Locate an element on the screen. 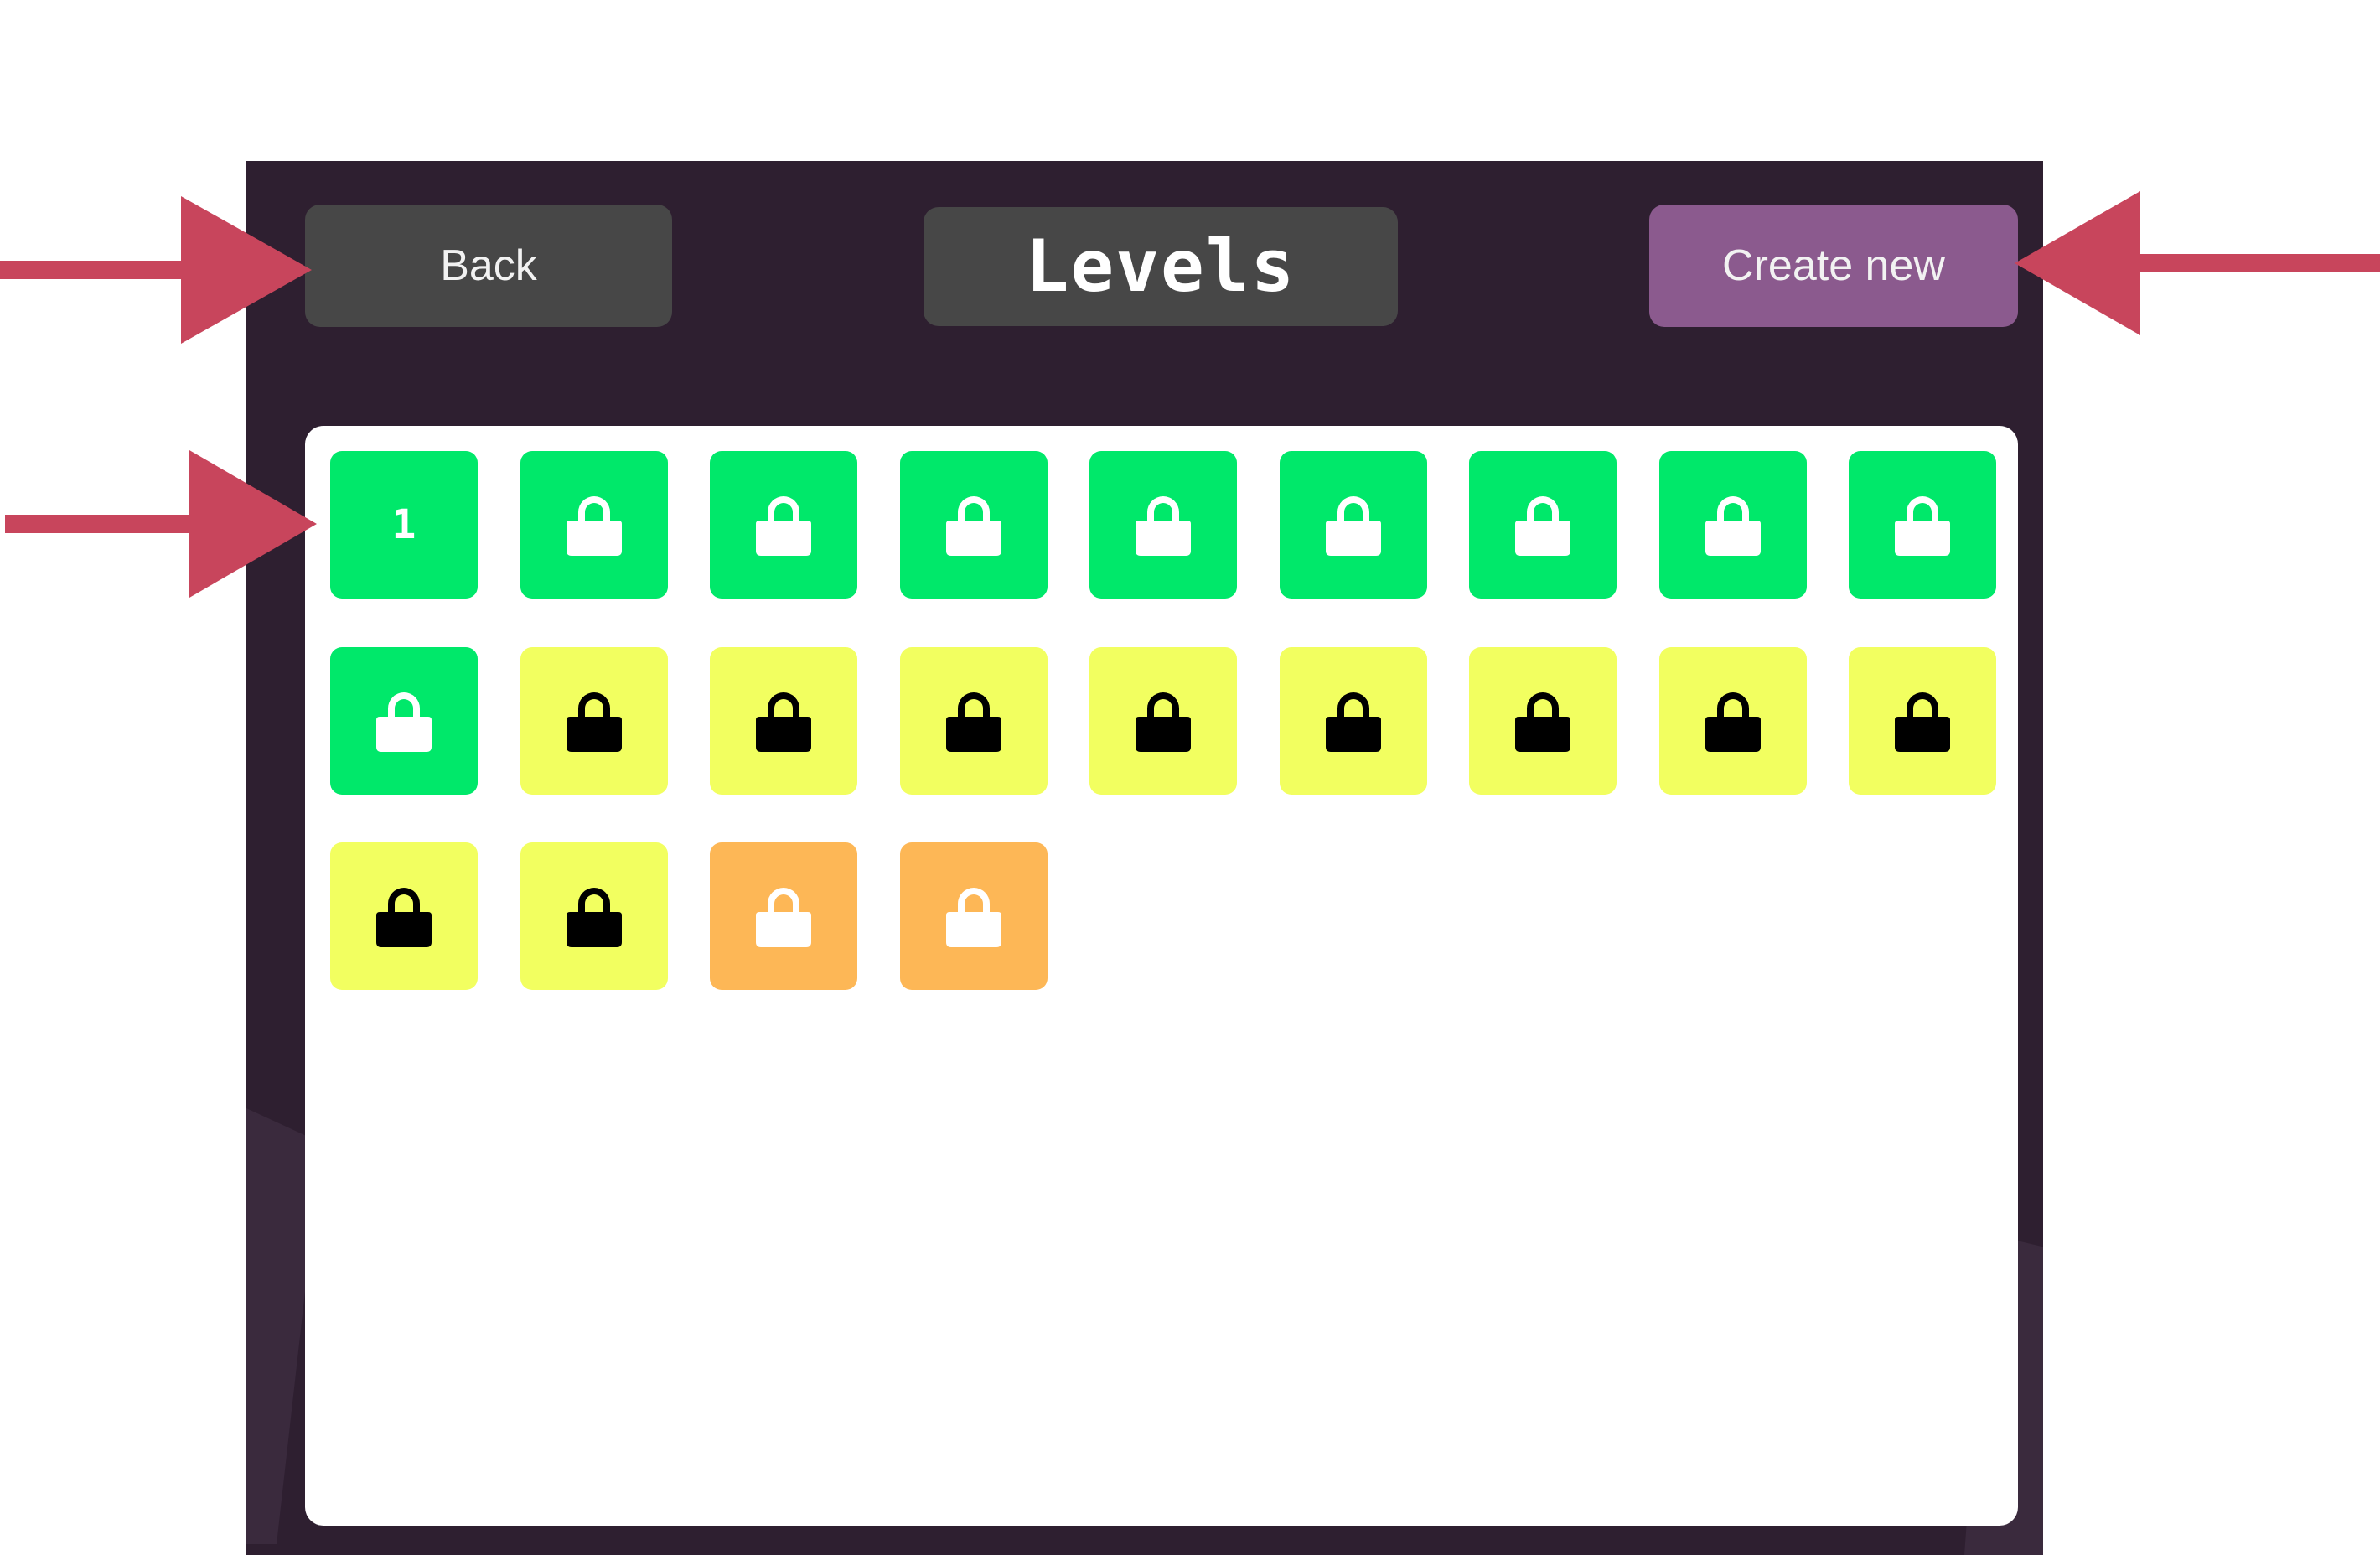 The image size is (2380, 1555). create-new-button-label: Create new is located at coordinates (1833, 265).